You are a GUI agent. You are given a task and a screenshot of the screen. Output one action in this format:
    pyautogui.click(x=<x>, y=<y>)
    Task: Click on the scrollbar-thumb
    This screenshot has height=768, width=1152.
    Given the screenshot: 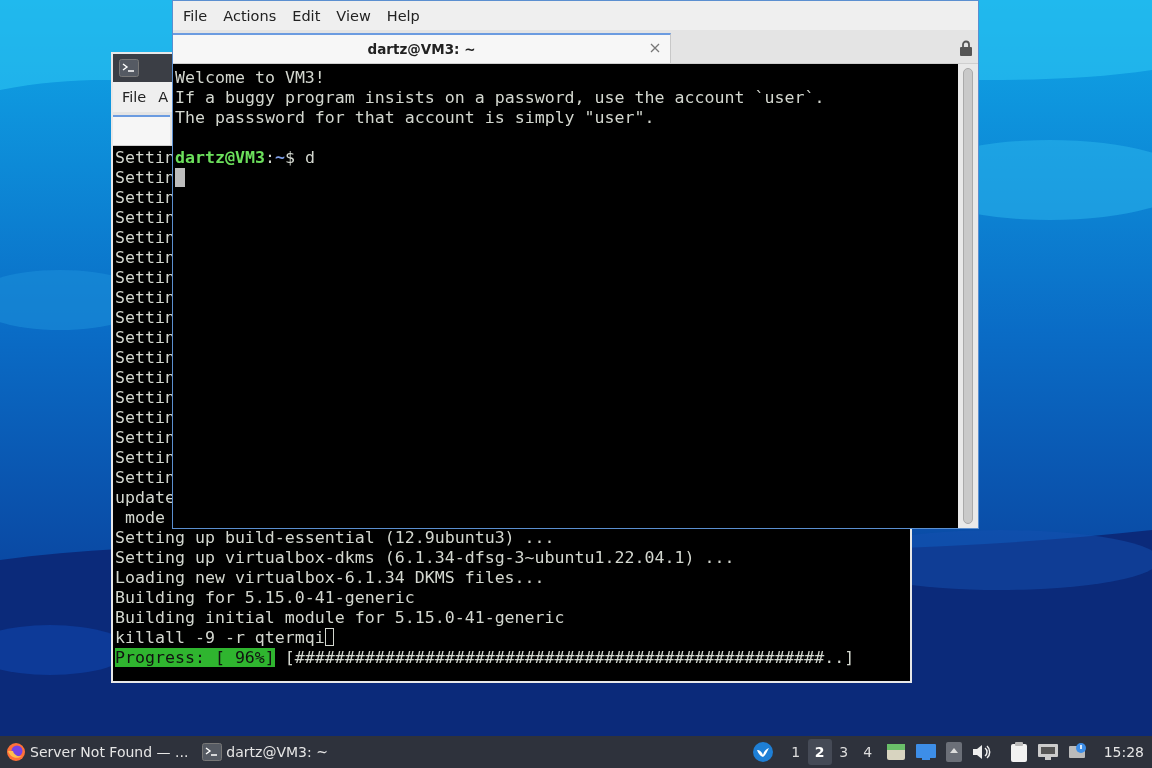 What is the action you would take?
    pyautogui.click(x=968, y=296)
    